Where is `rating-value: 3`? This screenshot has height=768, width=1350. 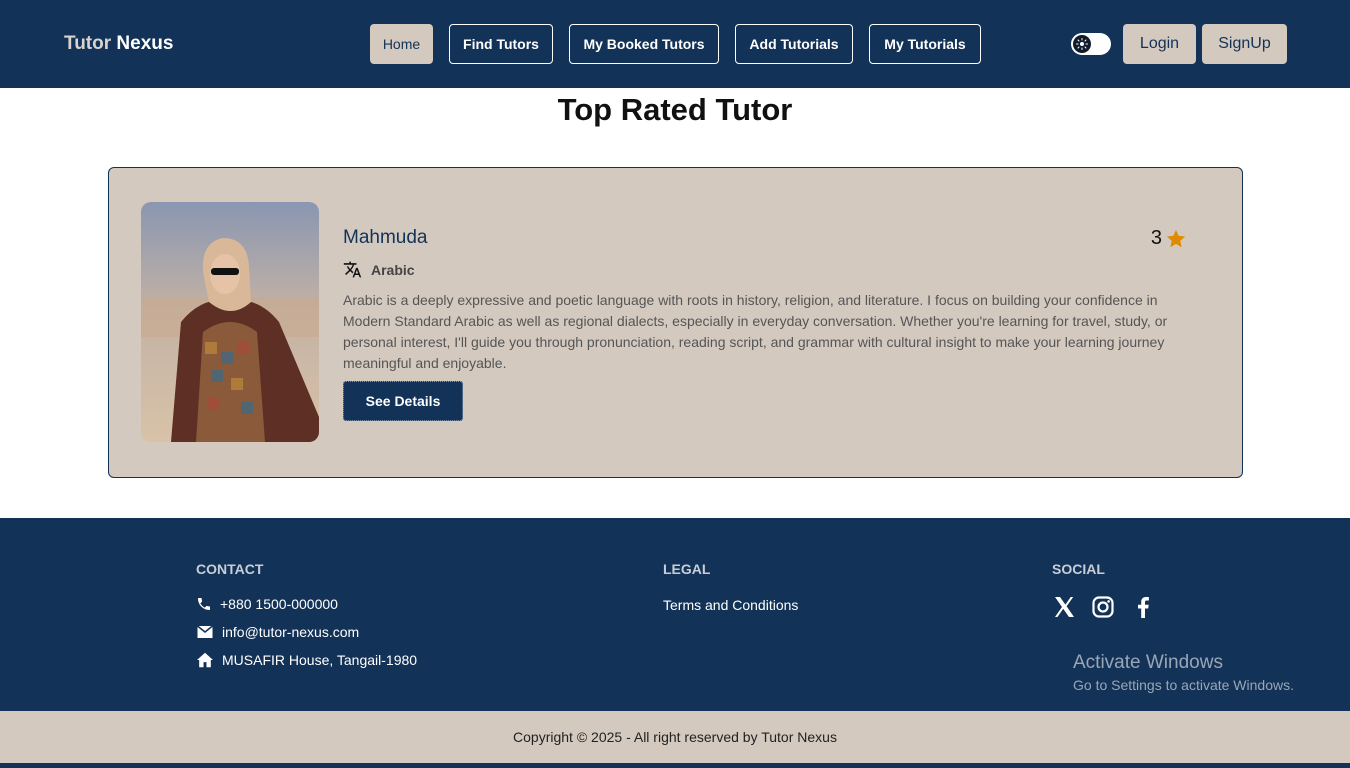
rating-value: 3 is located at coordinates (1156, 238).